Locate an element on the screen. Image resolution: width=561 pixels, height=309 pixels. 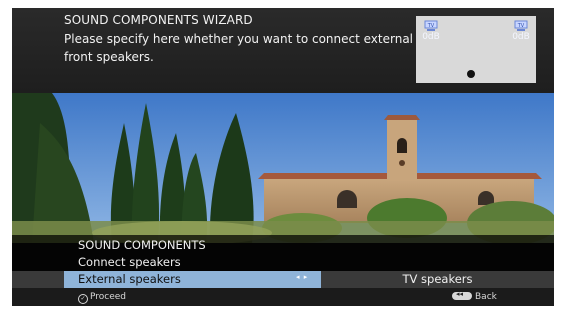
right-level: 0dB is located at coordinates (521, 37).